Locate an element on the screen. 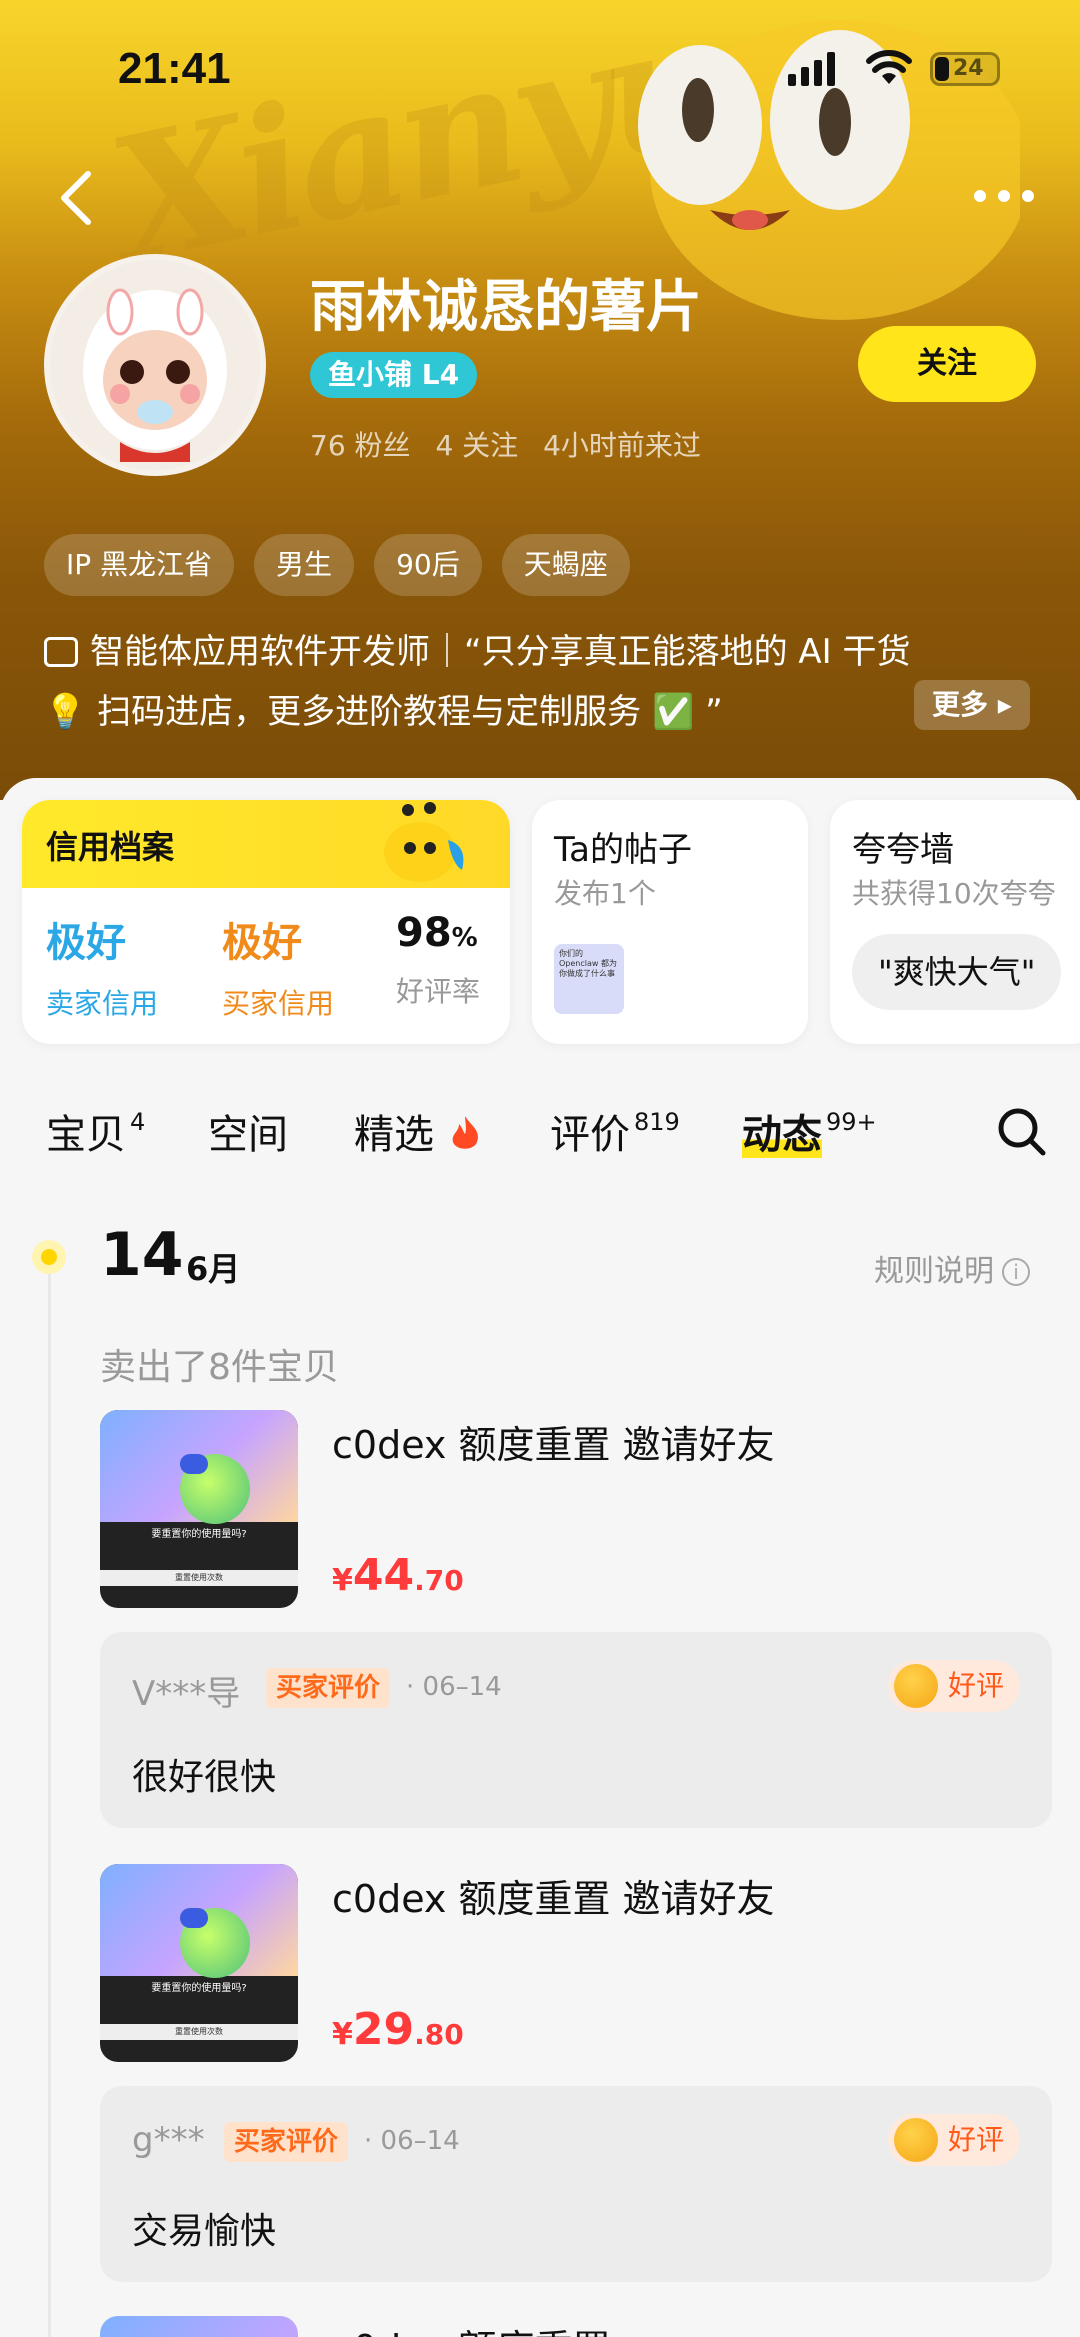 The height and width of the screenshot is (2337, 1080). tab-reviews-count: 819 is located at coordinates (657, 1122).